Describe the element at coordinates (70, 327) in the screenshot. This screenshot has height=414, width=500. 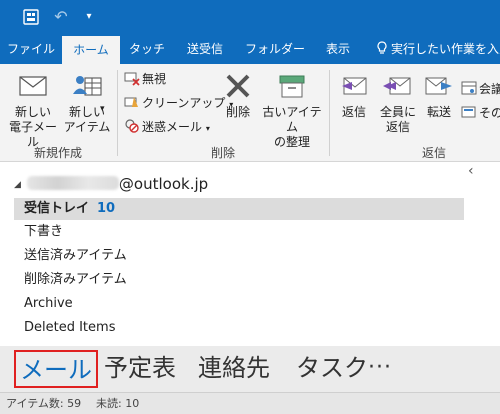
I see `folder-label: Deleted Items` at that location.